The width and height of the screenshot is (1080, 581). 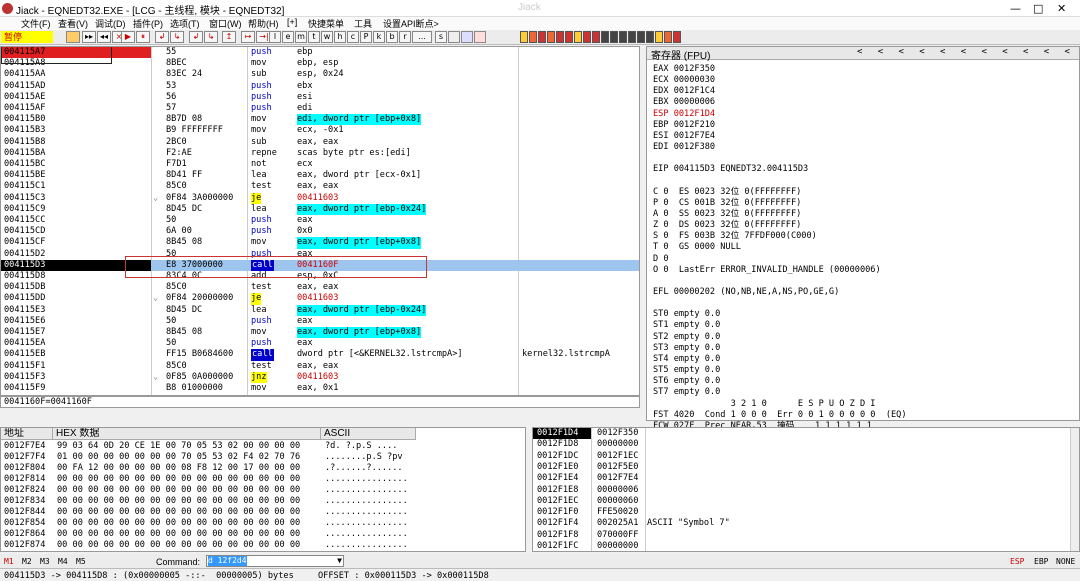 I want to click on disasm-row: 004115A7 55 push ebp, so click(x=320, y=53).